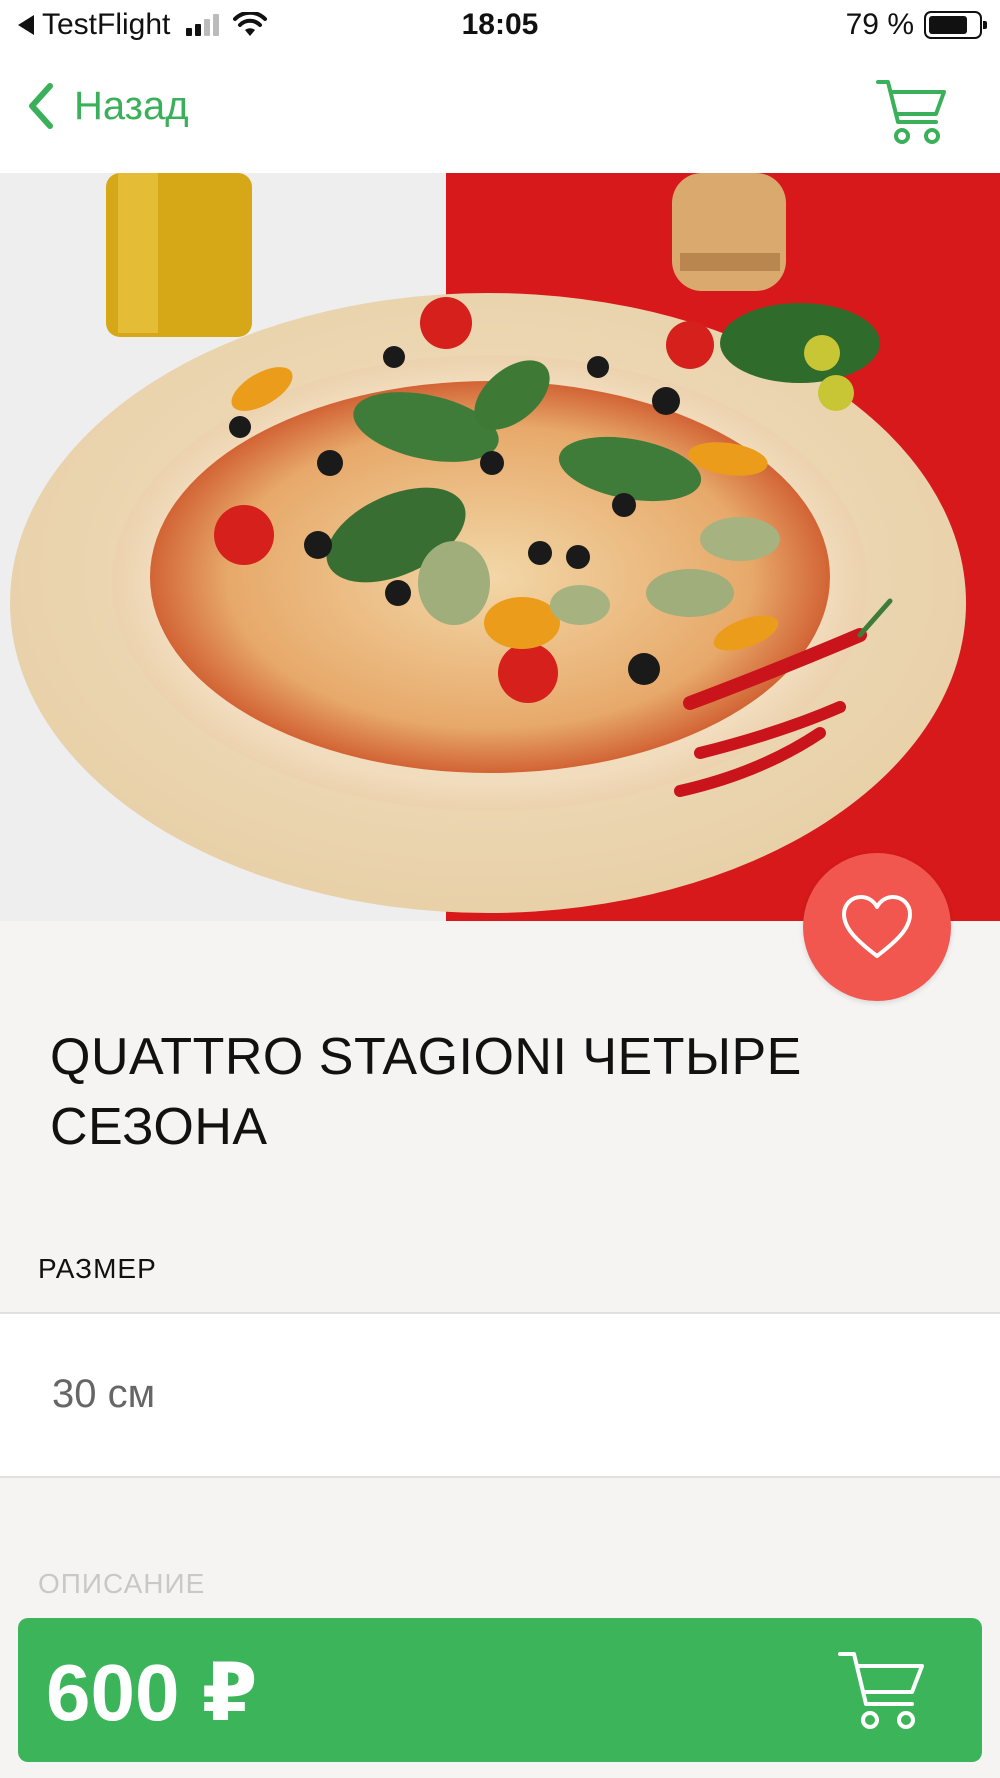  Describe the element at coordinates (500, 1395) in the screenshot. I see `size-selector: 30 см` at that location.